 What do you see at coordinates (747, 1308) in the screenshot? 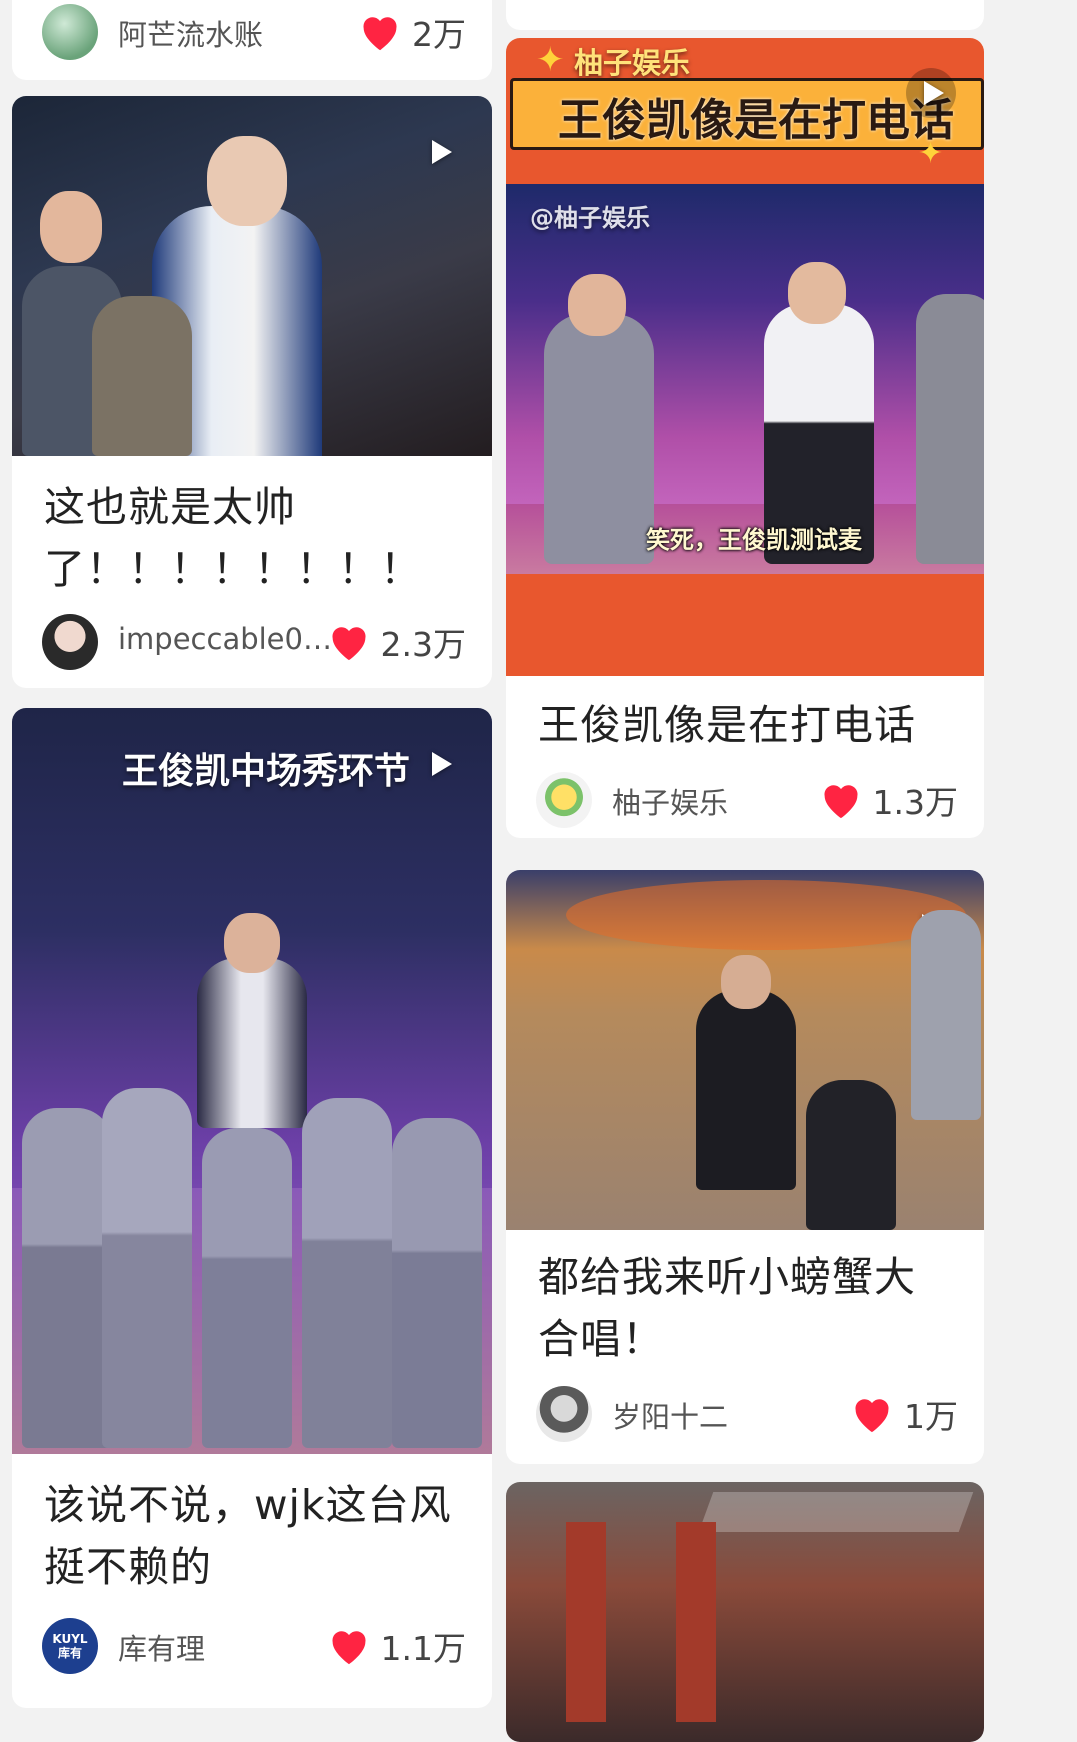
I see `card-title: 都给我来听小螃蟹大合唱！` at bounding box center [747, 1308].